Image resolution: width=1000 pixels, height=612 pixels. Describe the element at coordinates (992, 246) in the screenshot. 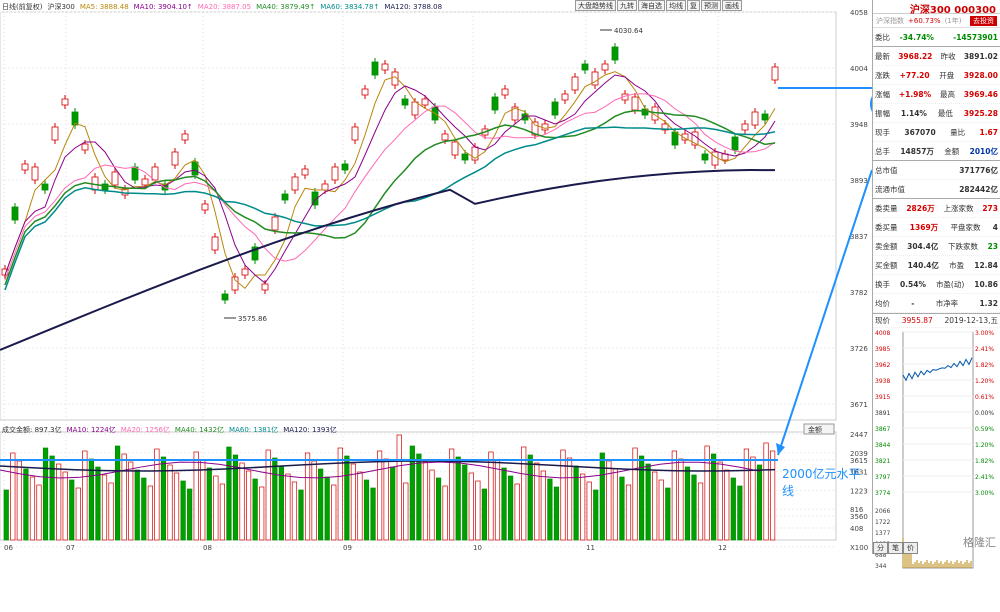

I see `quote-value: 23` at that location.